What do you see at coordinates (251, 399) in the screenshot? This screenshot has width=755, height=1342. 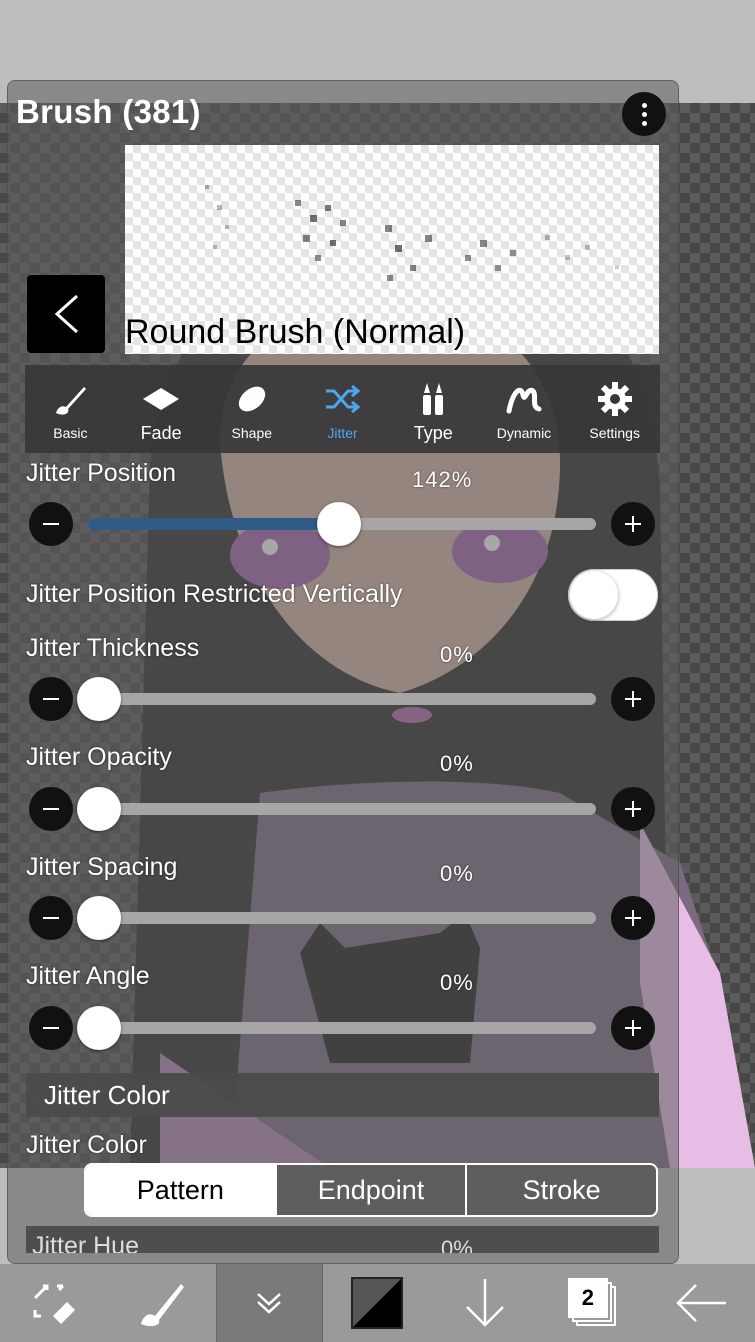 I see `ellipse-icon` at bounding box center [251, 399].